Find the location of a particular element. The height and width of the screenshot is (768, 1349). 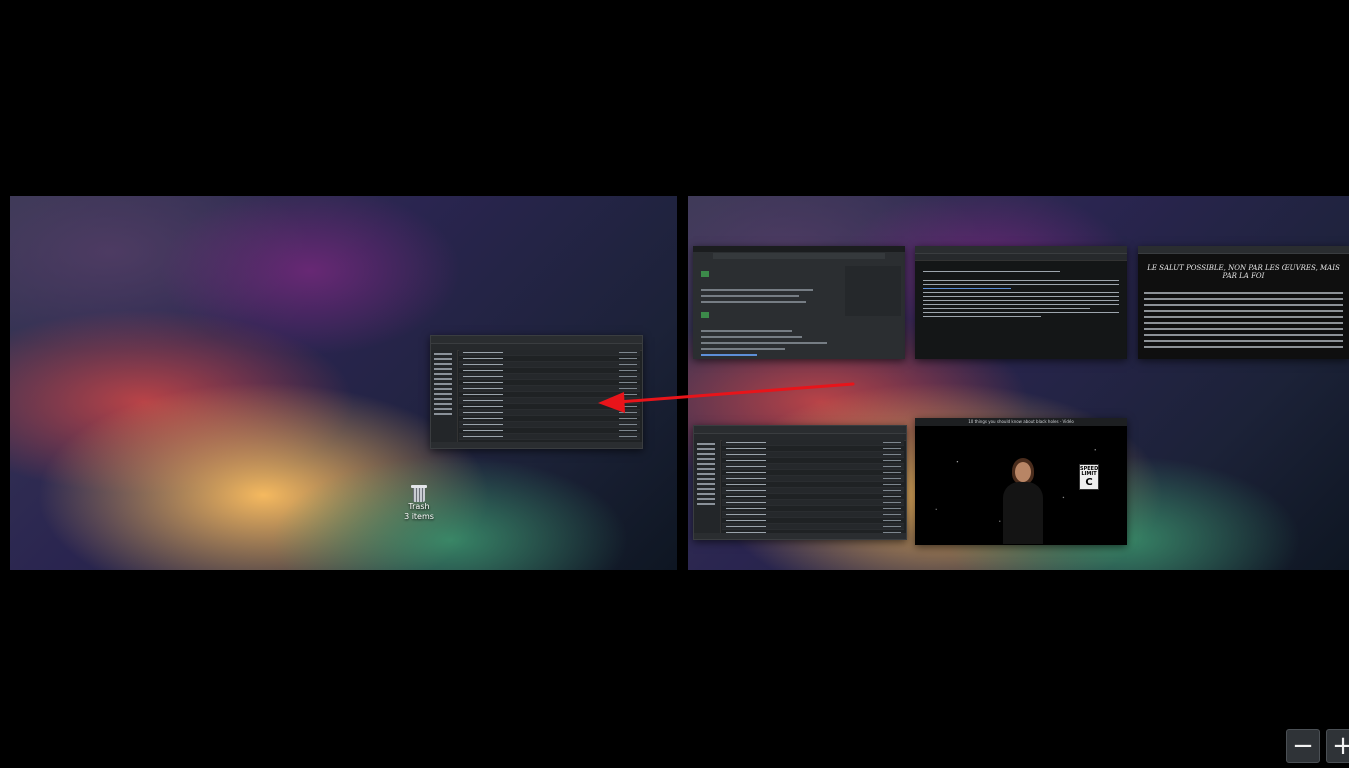

video-frame: SPEED LIMIT C is located at coordinates (1021, 485).